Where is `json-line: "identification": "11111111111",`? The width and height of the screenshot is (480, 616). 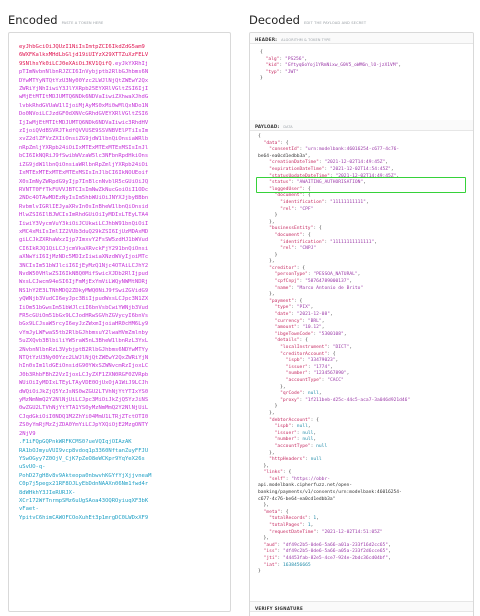
json-line: "identification": "11111111111", is located at coordinates (324, 202).